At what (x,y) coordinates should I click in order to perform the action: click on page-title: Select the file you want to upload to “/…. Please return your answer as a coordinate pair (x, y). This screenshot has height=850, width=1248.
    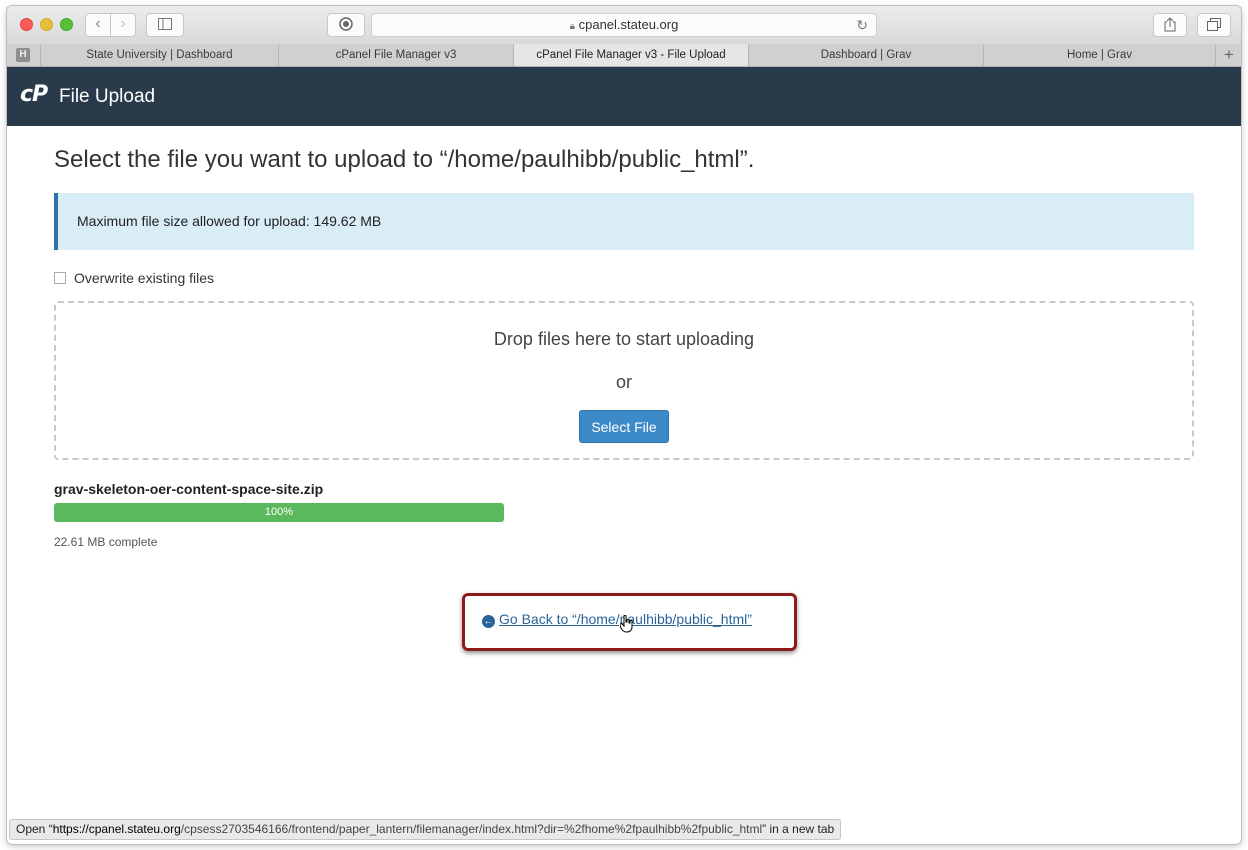
    Looking at the image, I should click on (404, 159).